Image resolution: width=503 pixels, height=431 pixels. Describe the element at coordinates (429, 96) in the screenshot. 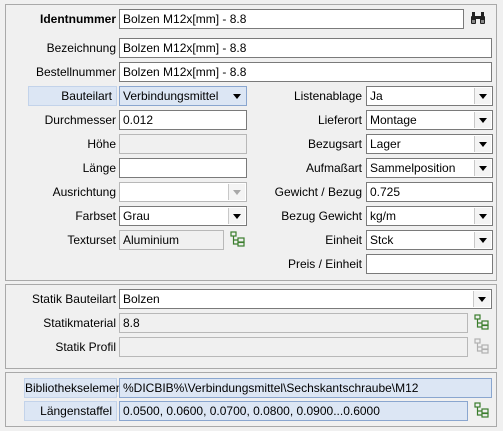

I see `listenablage-select: Ja` at that location.